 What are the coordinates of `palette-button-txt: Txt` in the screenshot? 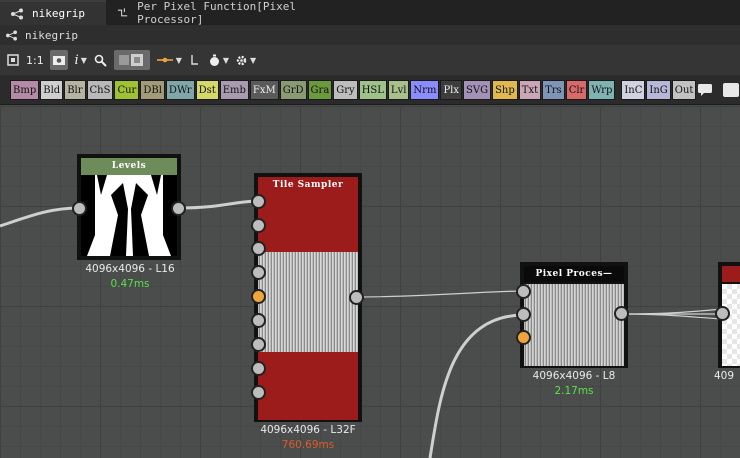 It's located at (530, 89).